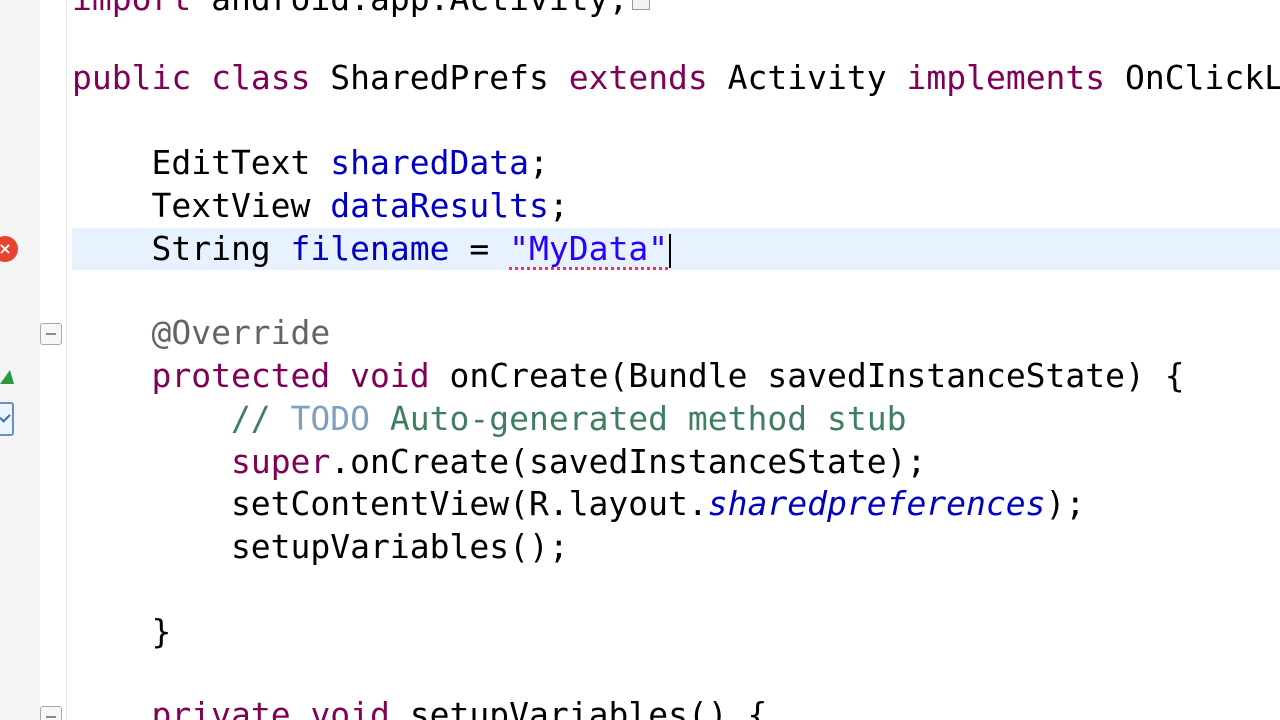 The height and width of the screenshot is (720, 1280). I want to click on code-line-field-shareddata: EditText sharedData;, so click(310, 163).